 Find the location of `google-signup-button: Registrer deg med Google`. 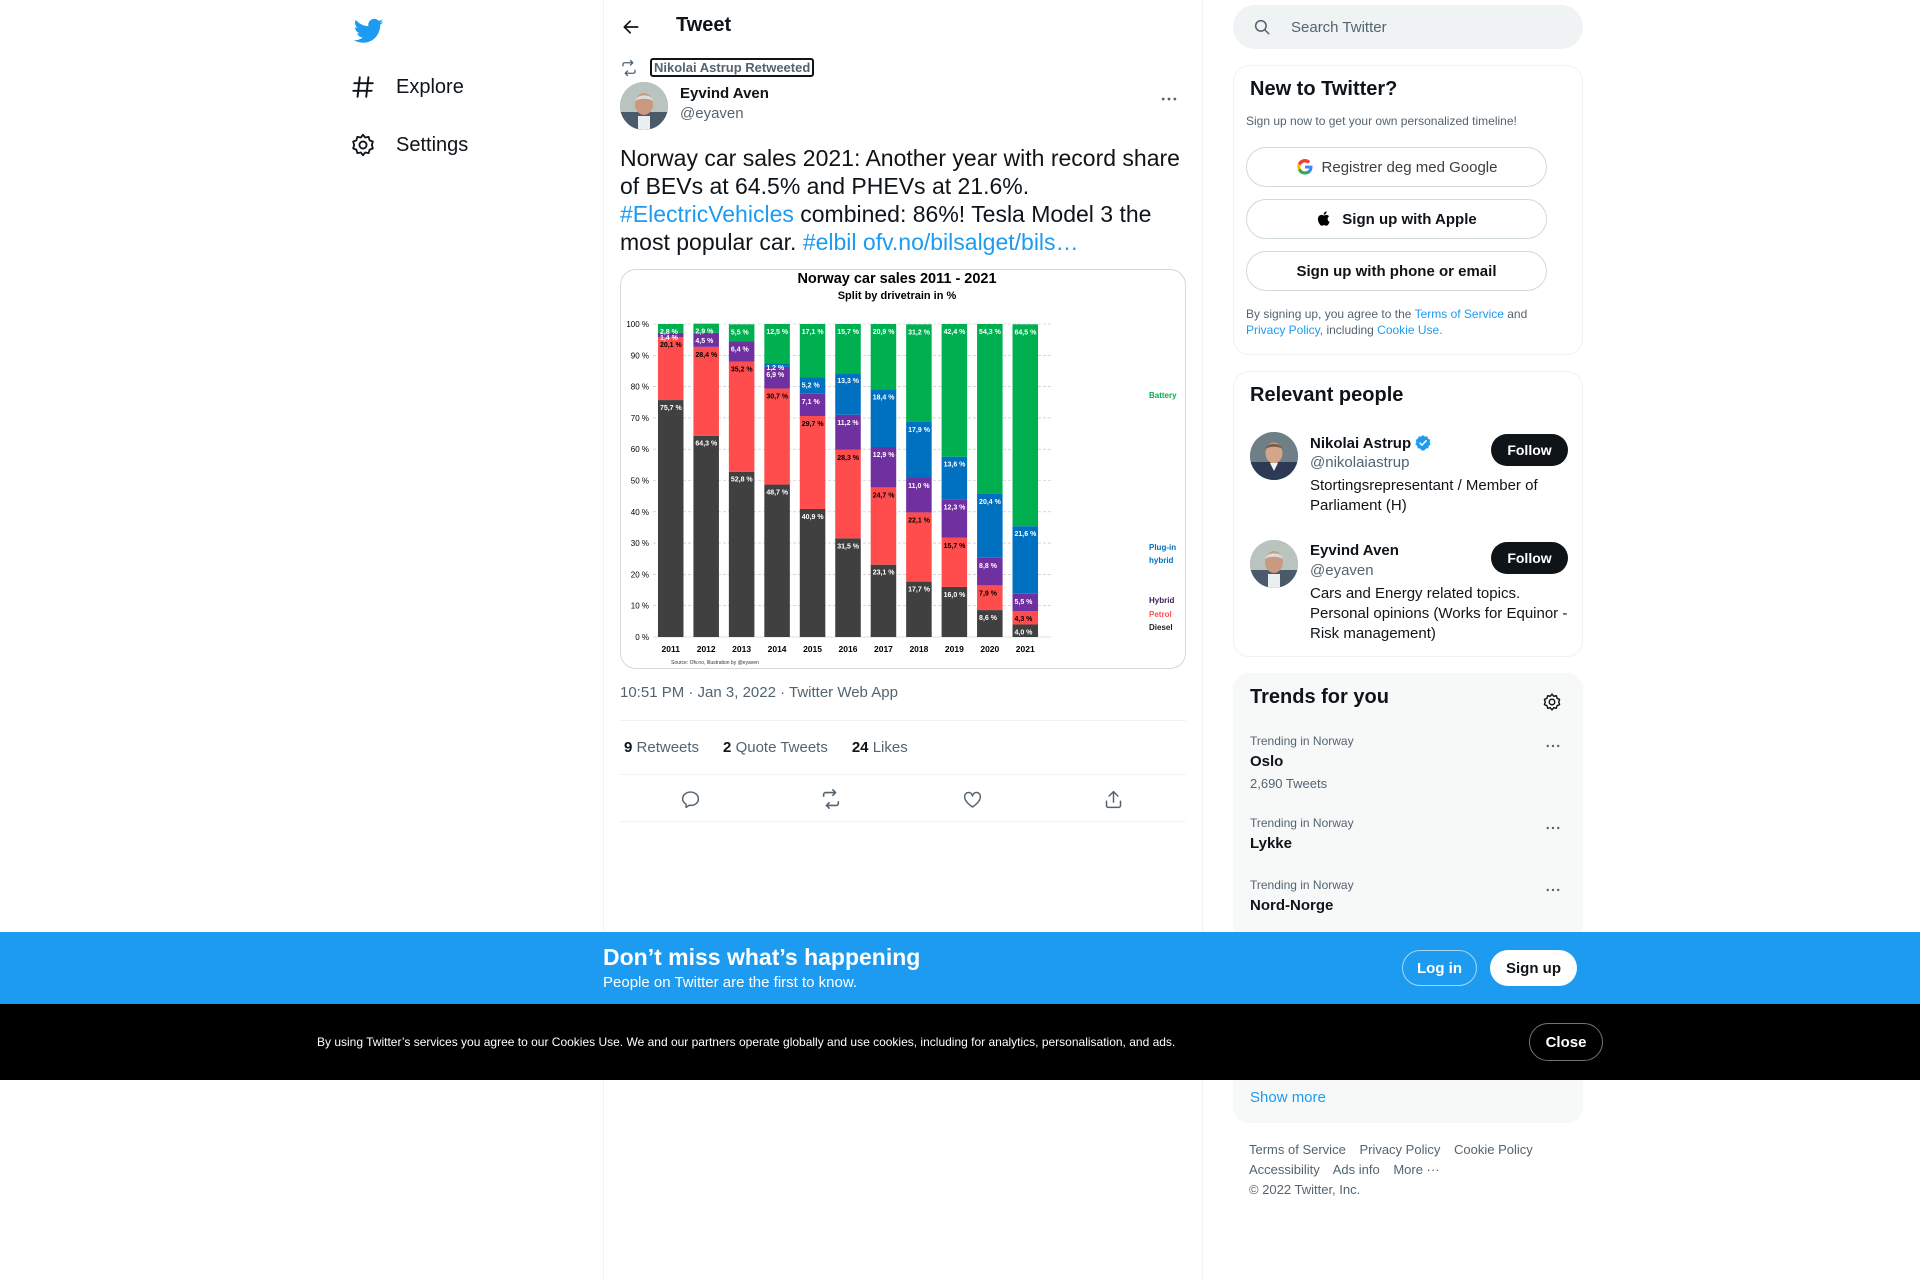

google-signup-button: Registrer deg med Google is located at coordinates (1396, 167).